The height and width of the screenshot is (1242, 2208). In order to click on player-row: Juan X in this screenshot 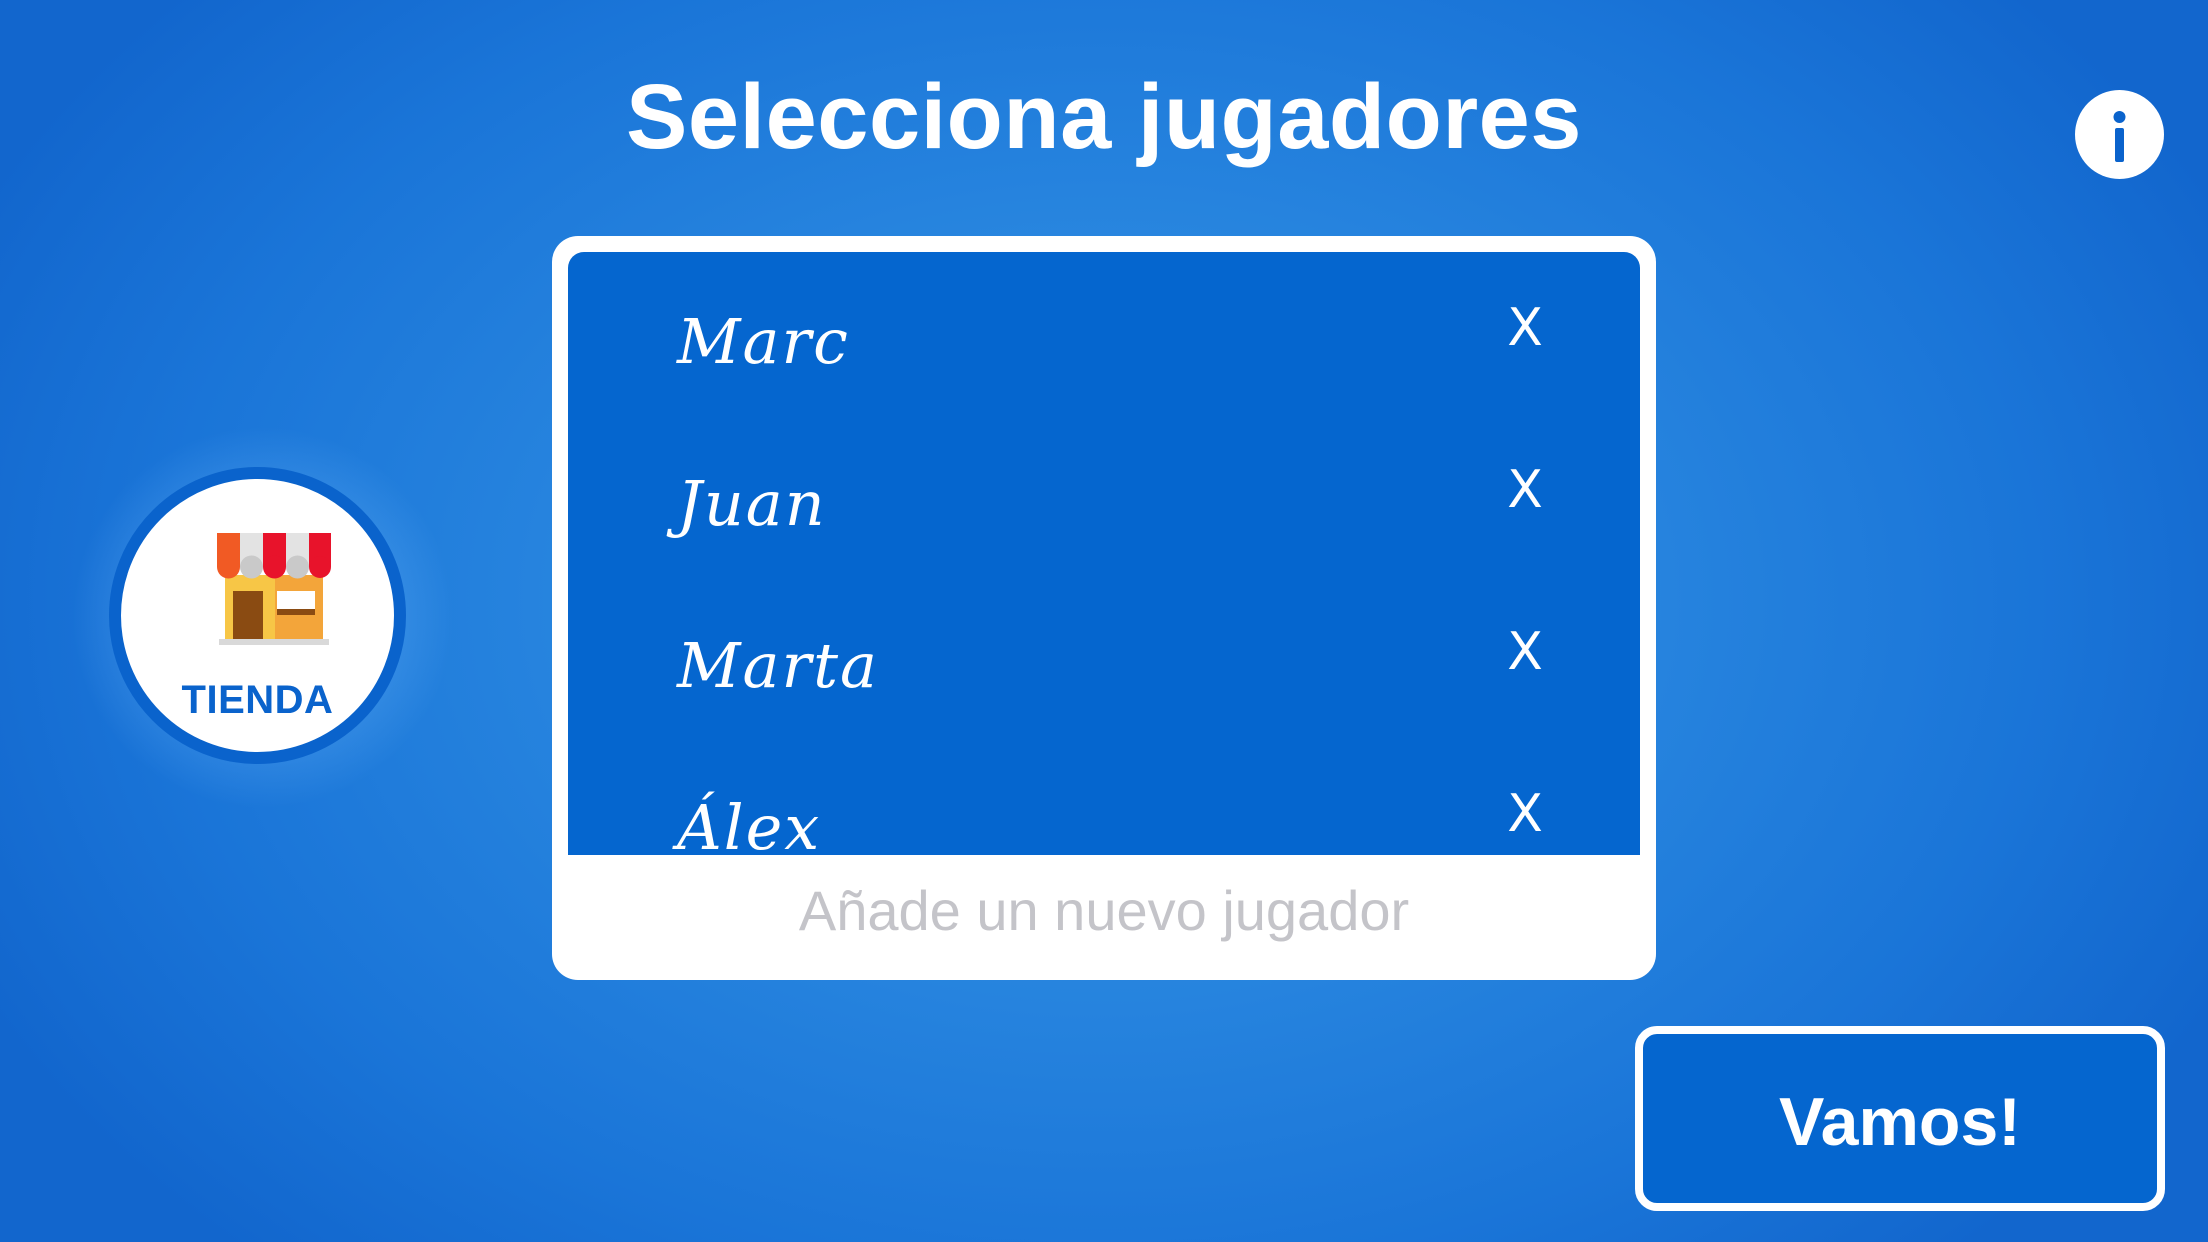, I will do `click(1104, 495)`.